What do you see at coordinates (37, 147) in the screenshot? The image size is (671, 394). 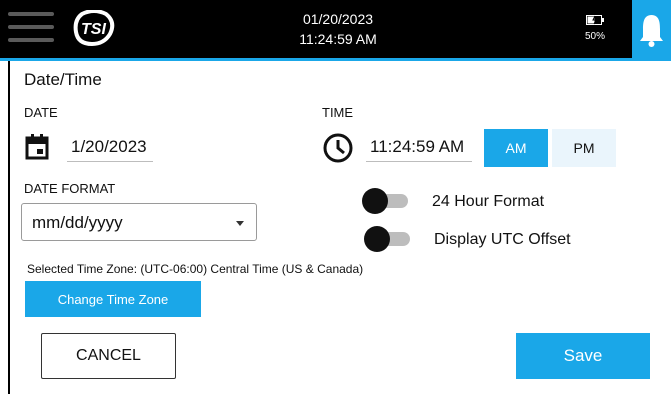 I see `calendar-icon` at bounding box center [37, 147].